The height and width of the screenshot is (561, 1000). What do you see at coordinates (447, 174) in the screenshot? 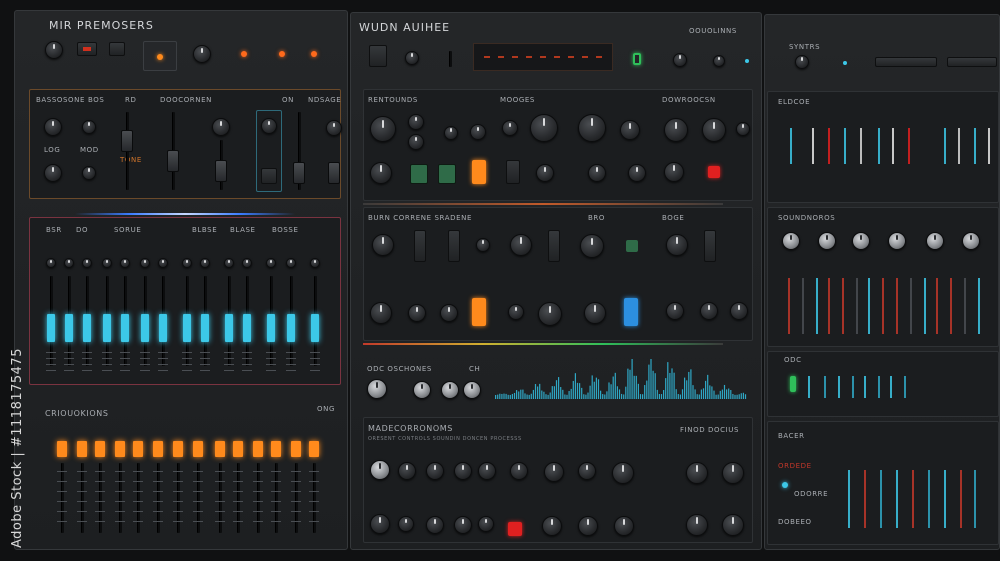
I see `green-button` at bounding box center [447, 174].